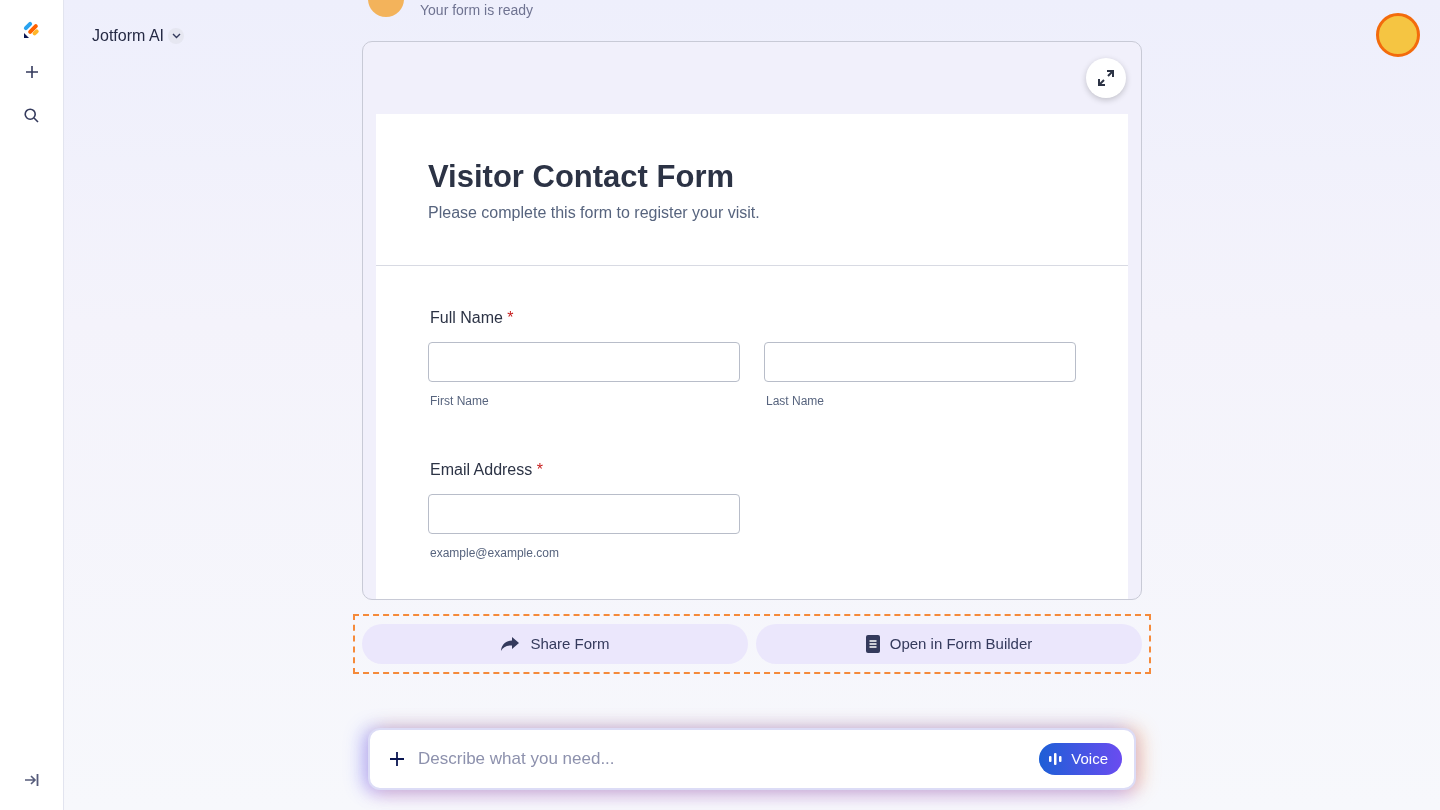  Describe the element at coordinates (128, 36) in the screenshot. I see `app-menu-label: Jotform AI` at that location.